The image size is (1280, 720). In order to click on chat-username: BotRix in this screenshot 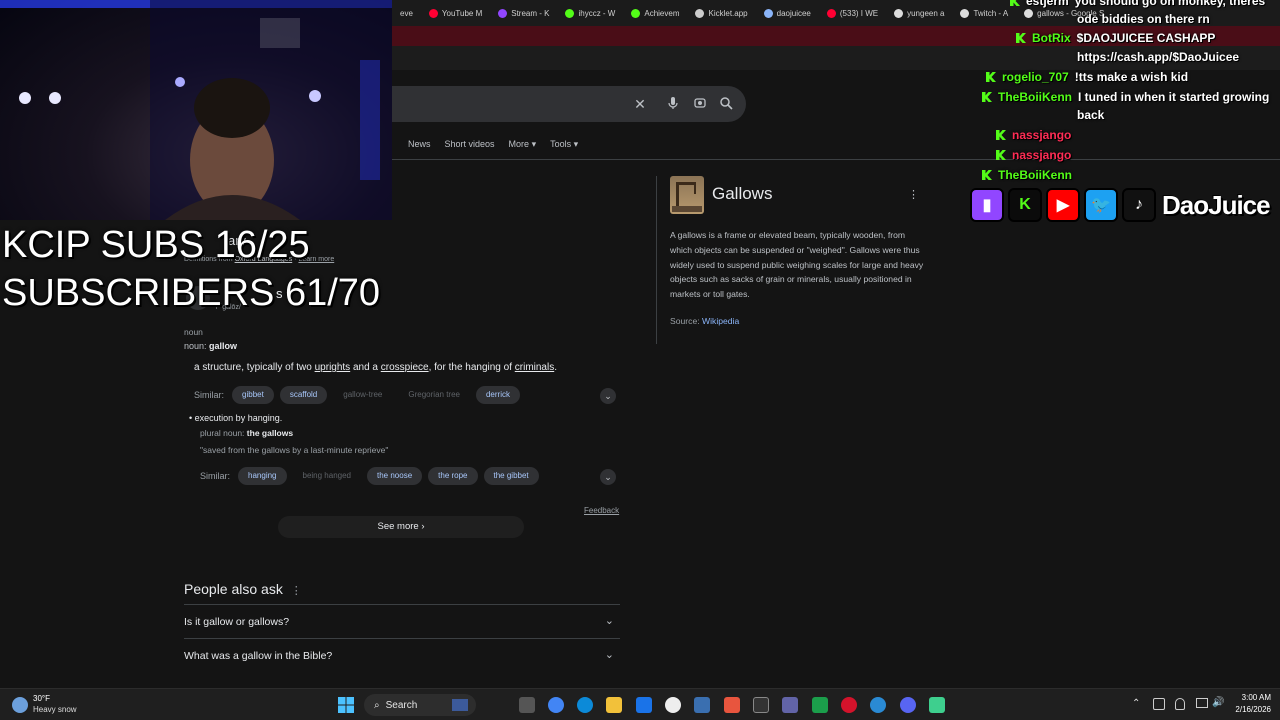, I will do `click(1051, 38)`.